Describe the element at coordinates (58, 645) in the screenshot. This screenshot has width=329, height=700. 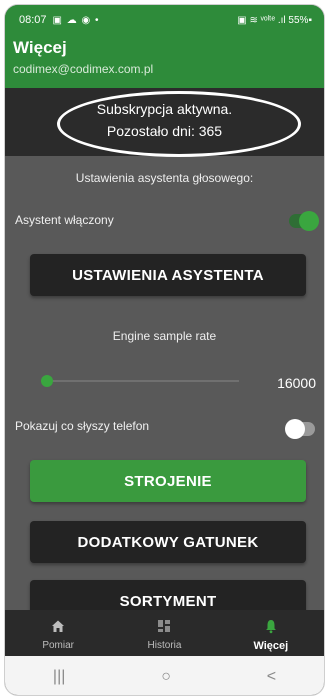
I see `nav-label: Pomiar` at that location.